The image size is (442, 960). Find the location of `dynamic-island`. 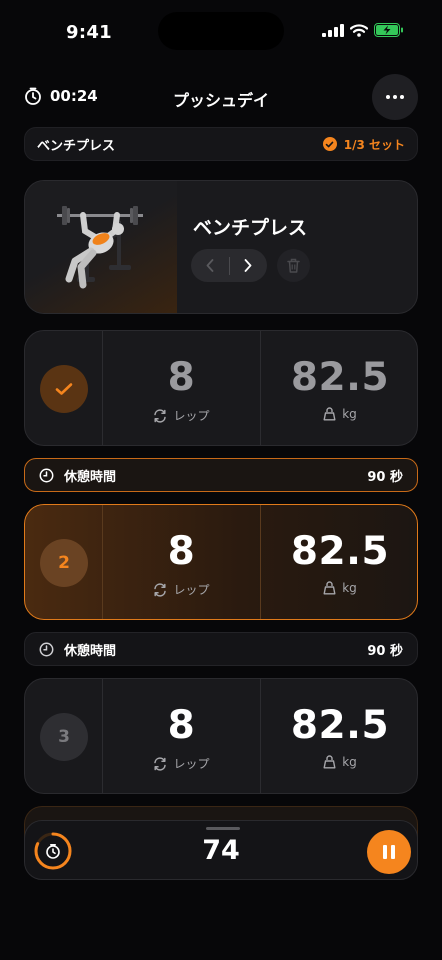

dynamic-island is located at coordinates (221, 31).